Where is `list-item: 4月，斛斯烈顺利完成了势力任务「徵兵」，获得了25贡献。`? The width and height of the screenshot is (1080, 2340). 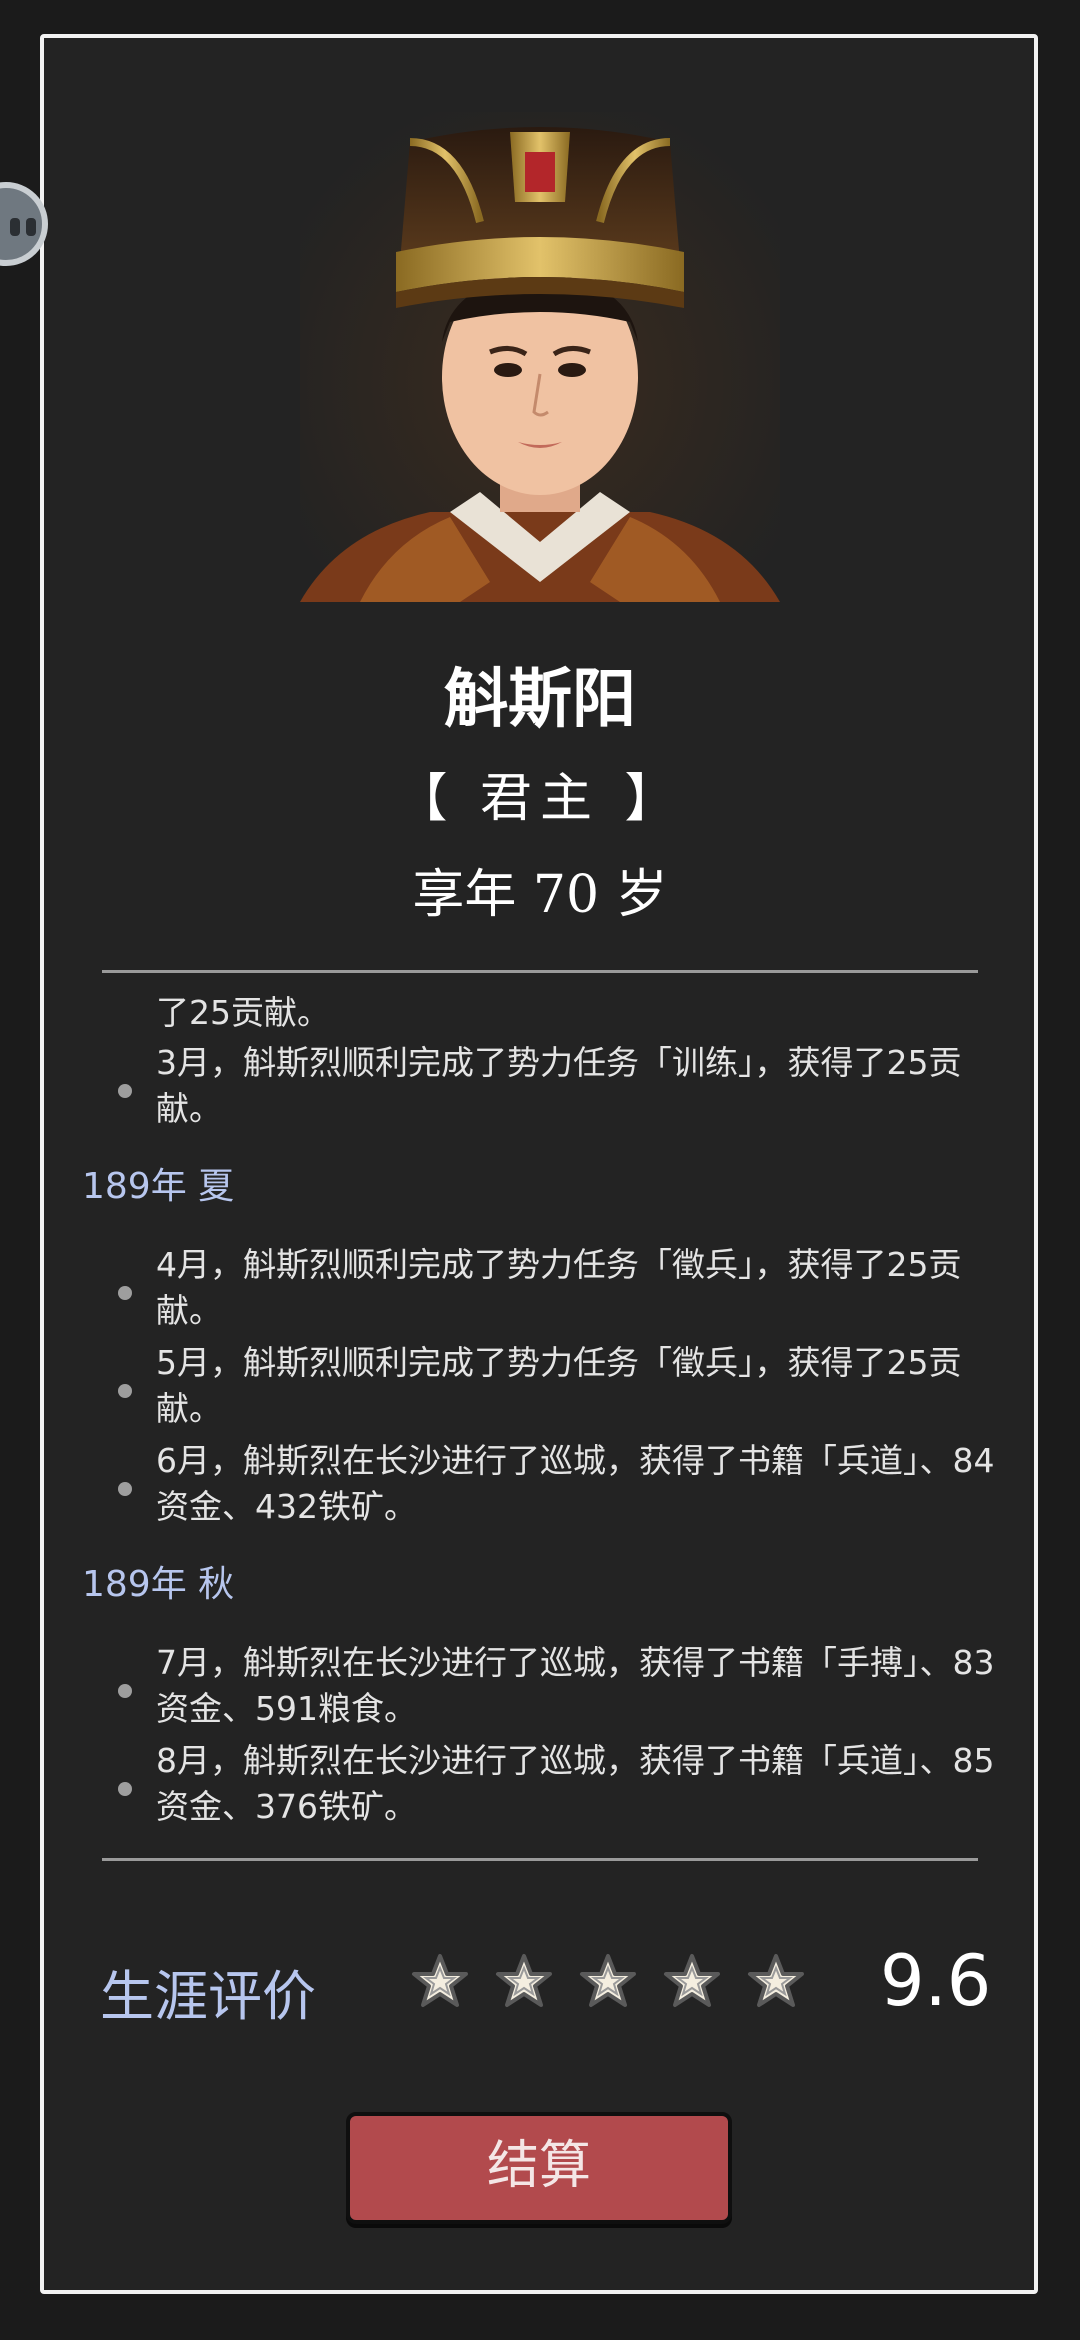 list-item: 4月，斛斯烈顺利完成了势力任务「徵兵」，获得了25贡献。 is located at coordinates (560, 1288).